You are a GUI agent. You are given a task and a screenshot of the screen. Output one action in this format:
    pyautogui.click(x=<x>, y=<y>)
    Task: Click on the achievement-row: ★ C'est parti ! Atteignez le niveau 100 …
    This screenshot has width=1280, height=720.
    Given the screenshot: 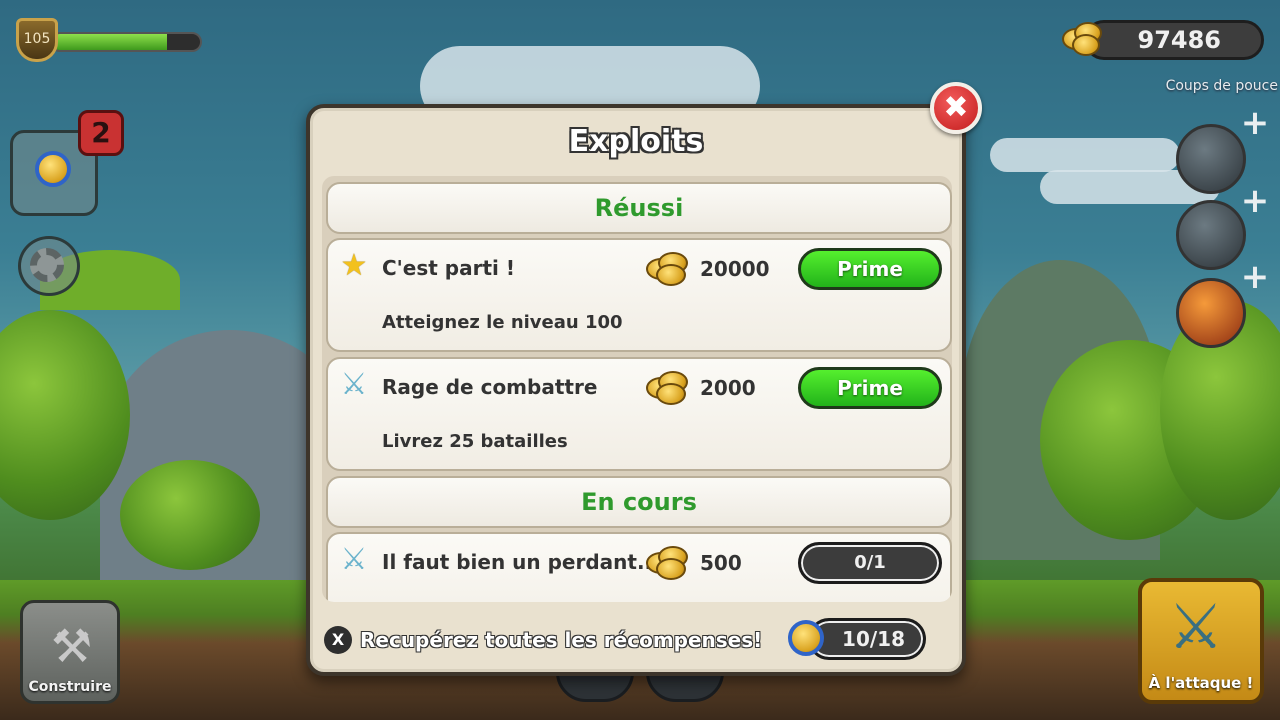 What is the action you would take?
    pyautogui.click(x=639, y=295)
    